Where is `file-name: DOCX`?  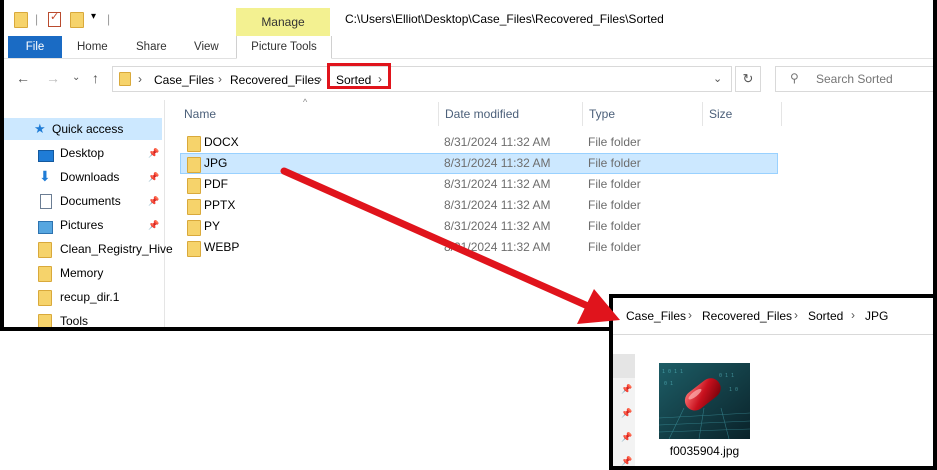
file-name: DOCX is located at coordinates (221, 142).